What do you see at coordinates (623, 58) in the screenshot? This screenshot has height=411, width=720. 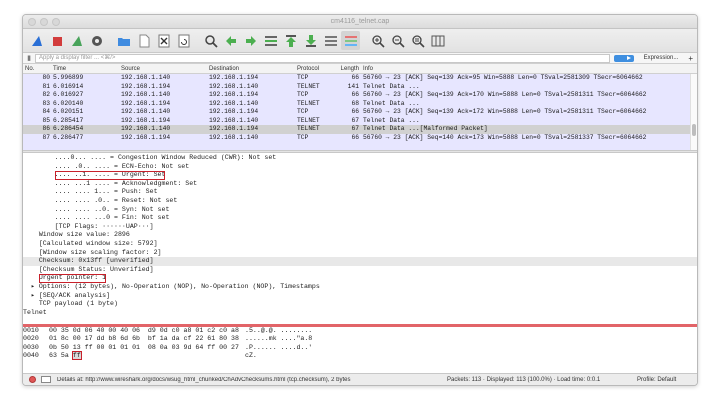 I see `apply-filter-button` at bounding box center [623, 58].